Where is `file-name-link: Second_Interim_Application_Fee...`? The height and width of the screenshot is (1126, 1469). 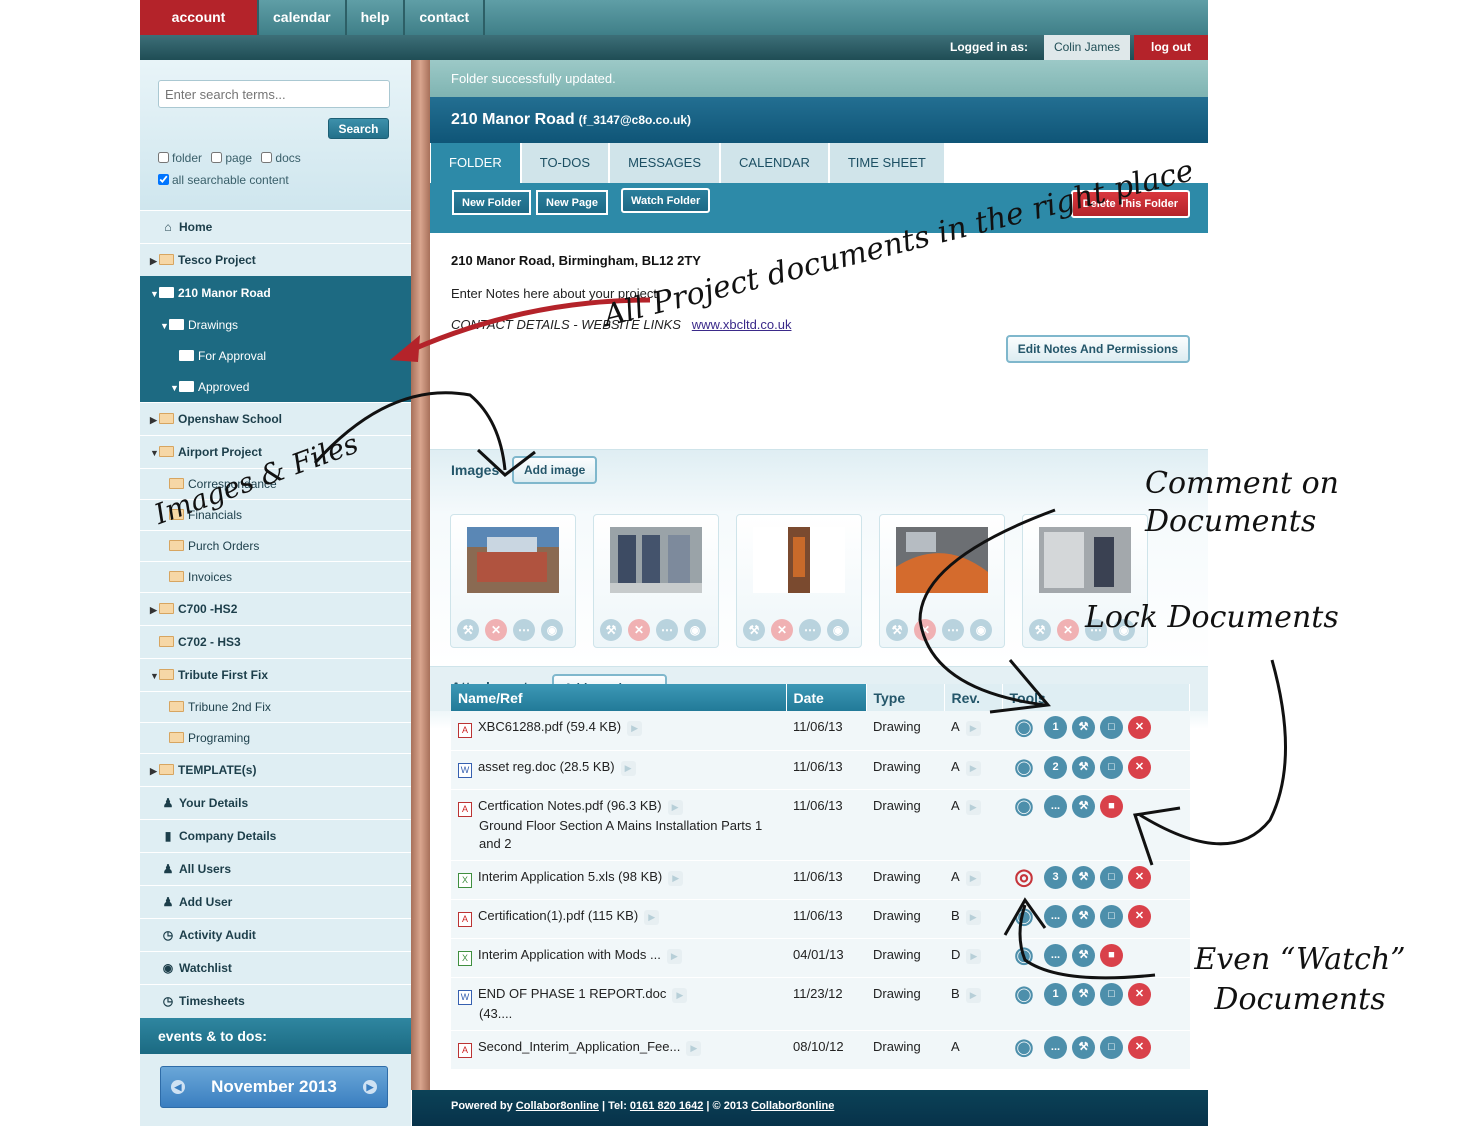
file-name-link: Second_Interim_Application_Fee... is located at coordinates (579, 1046).